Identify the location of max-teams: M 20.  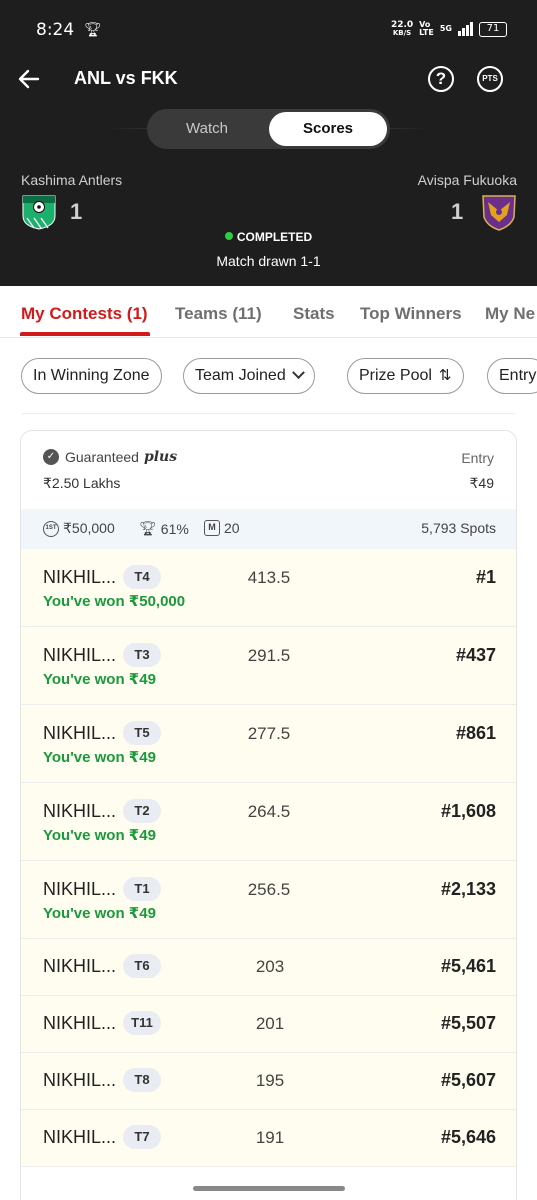
(222, 528).